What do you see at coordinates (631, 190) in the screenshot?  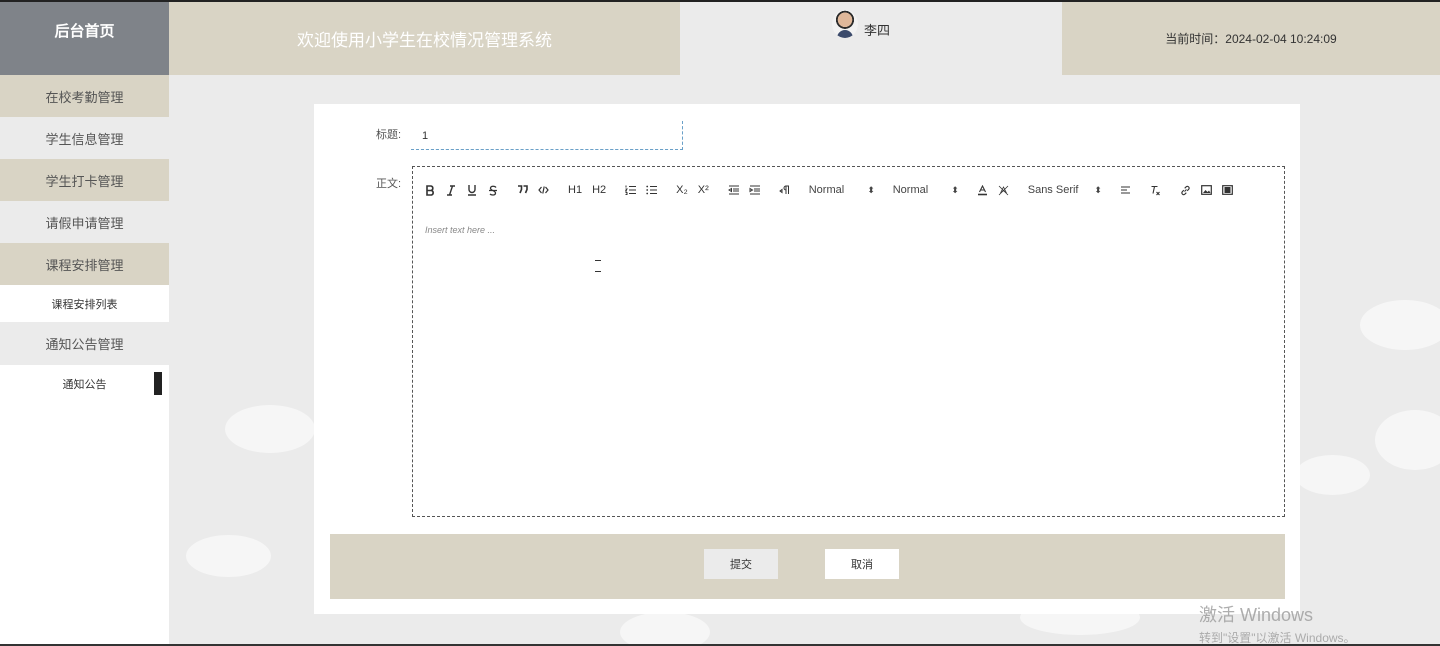 I see `ordered-list-button` at bounding box center [631, 190].